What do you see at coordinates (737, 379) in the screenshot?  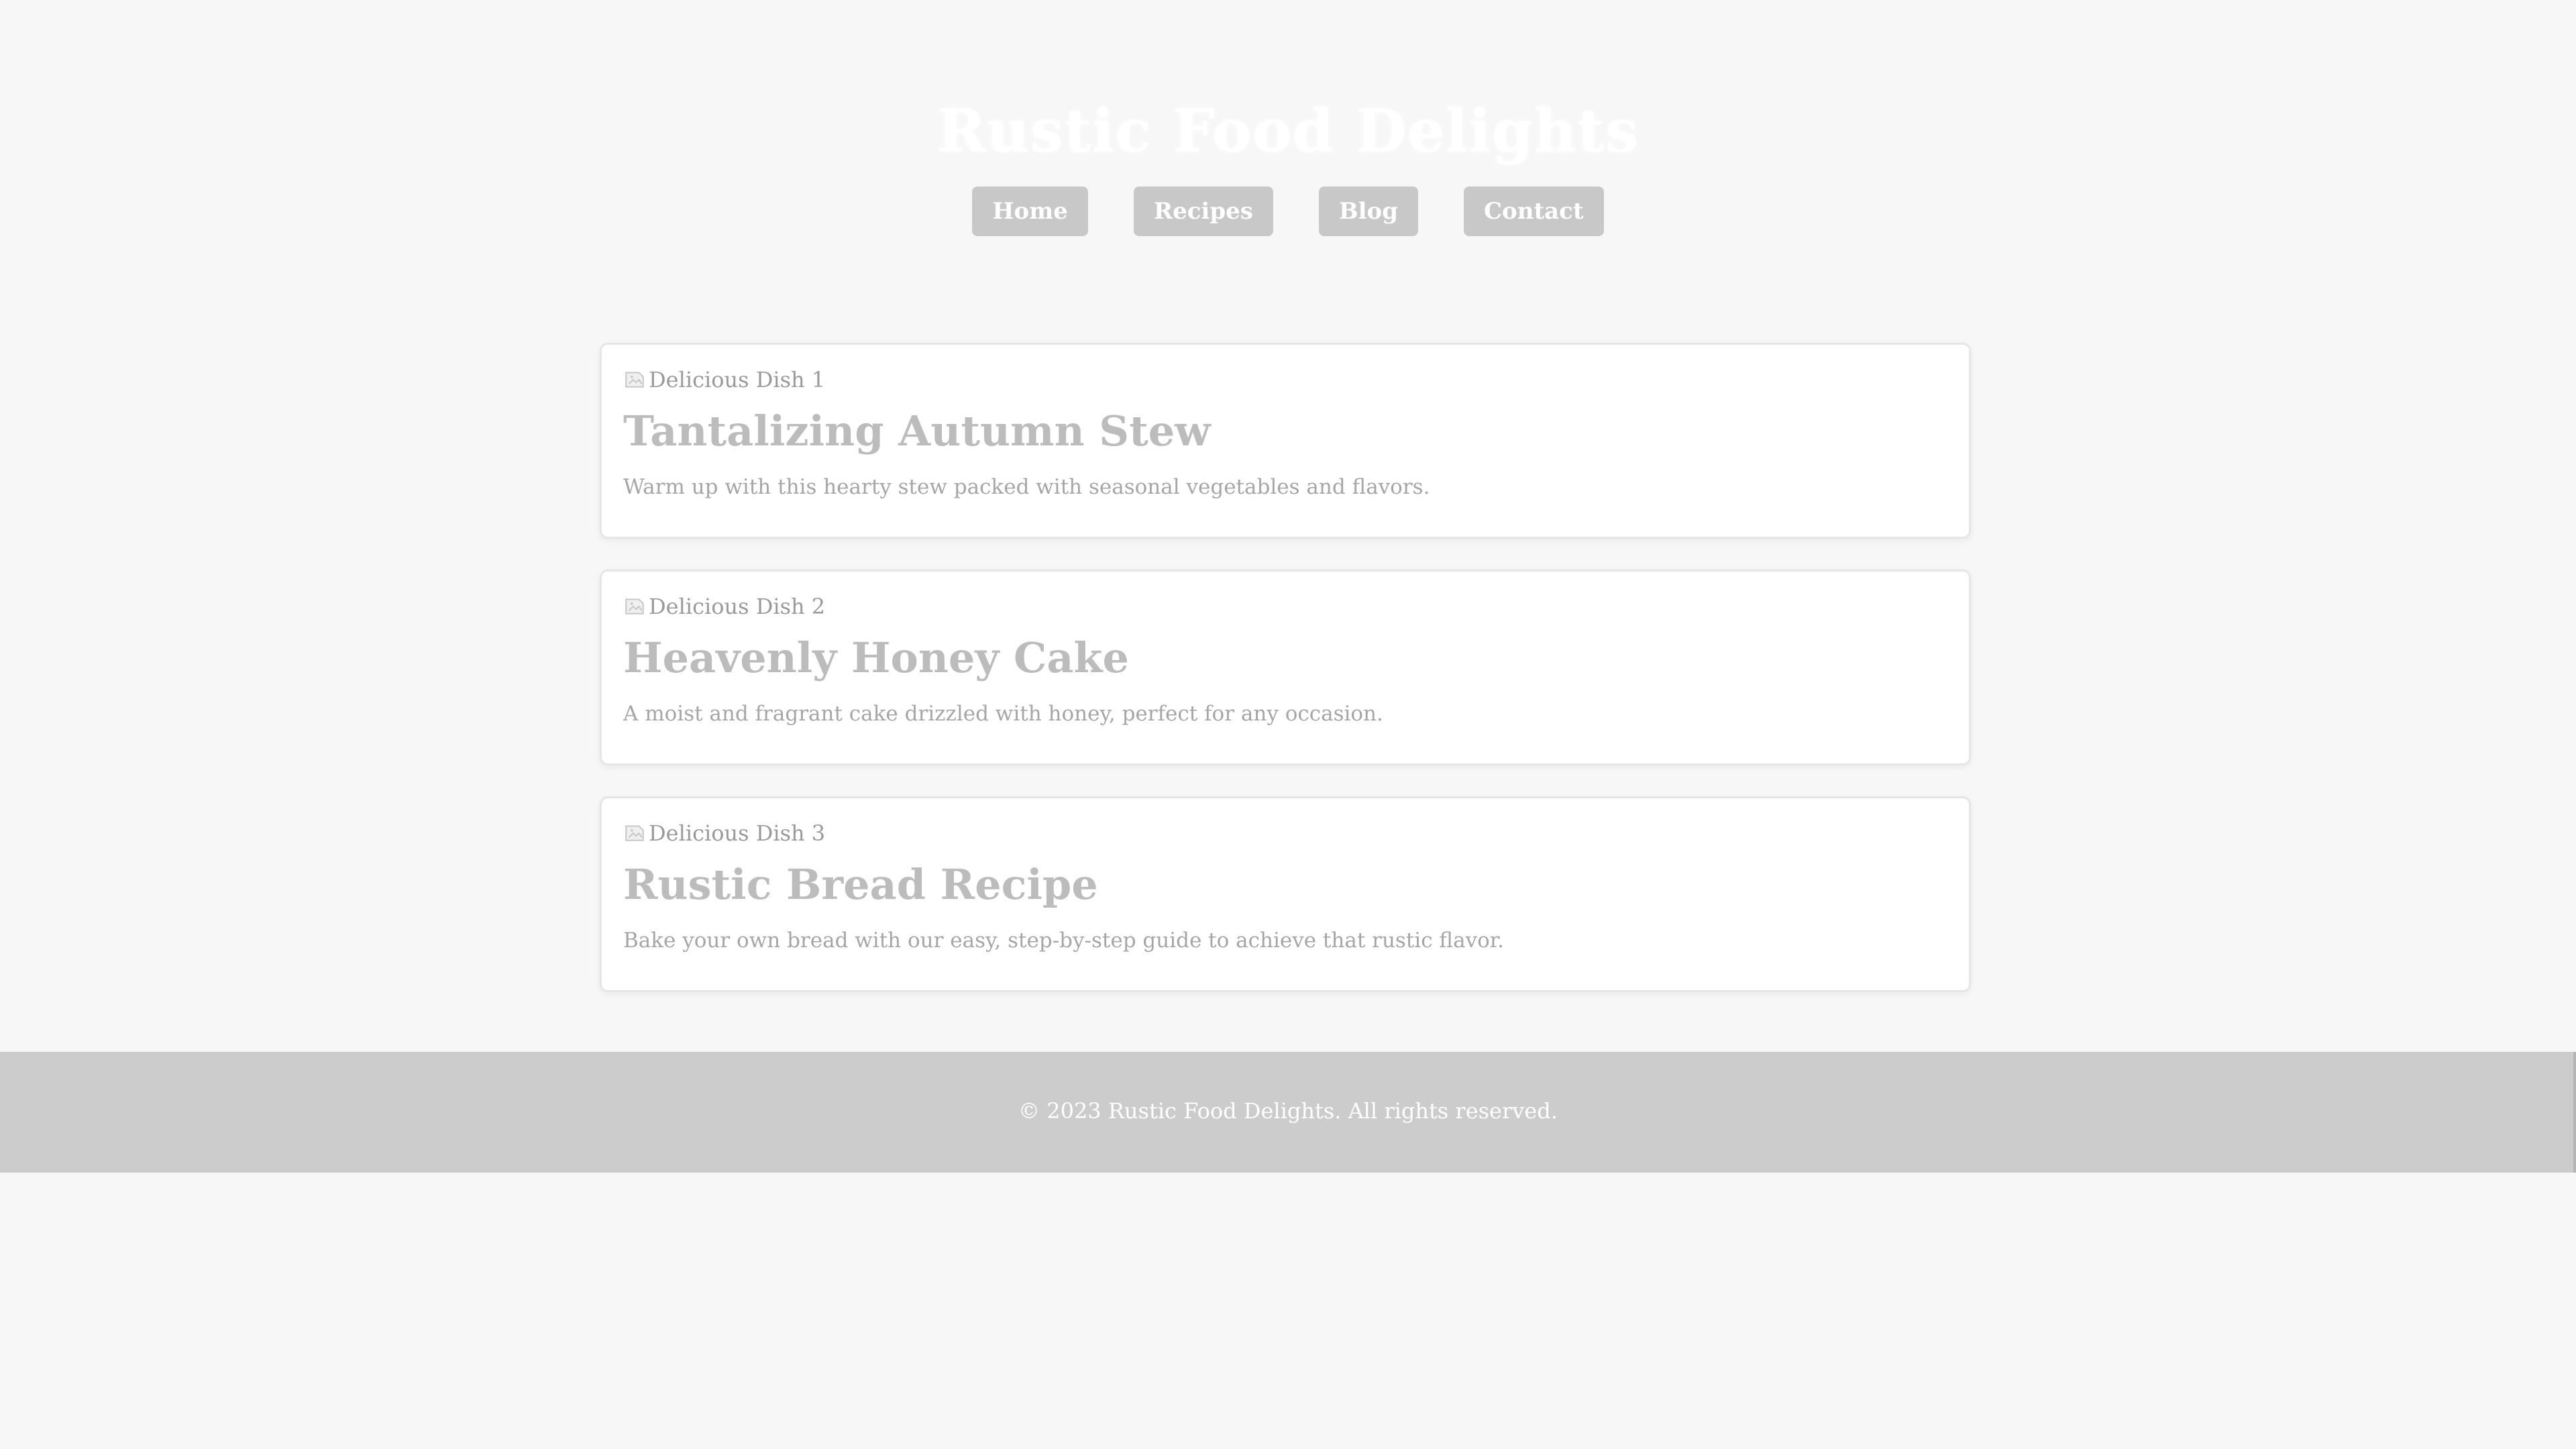 I see `recipe-image-alt: Delicious Dish 1` at bounding box center [737, 379].